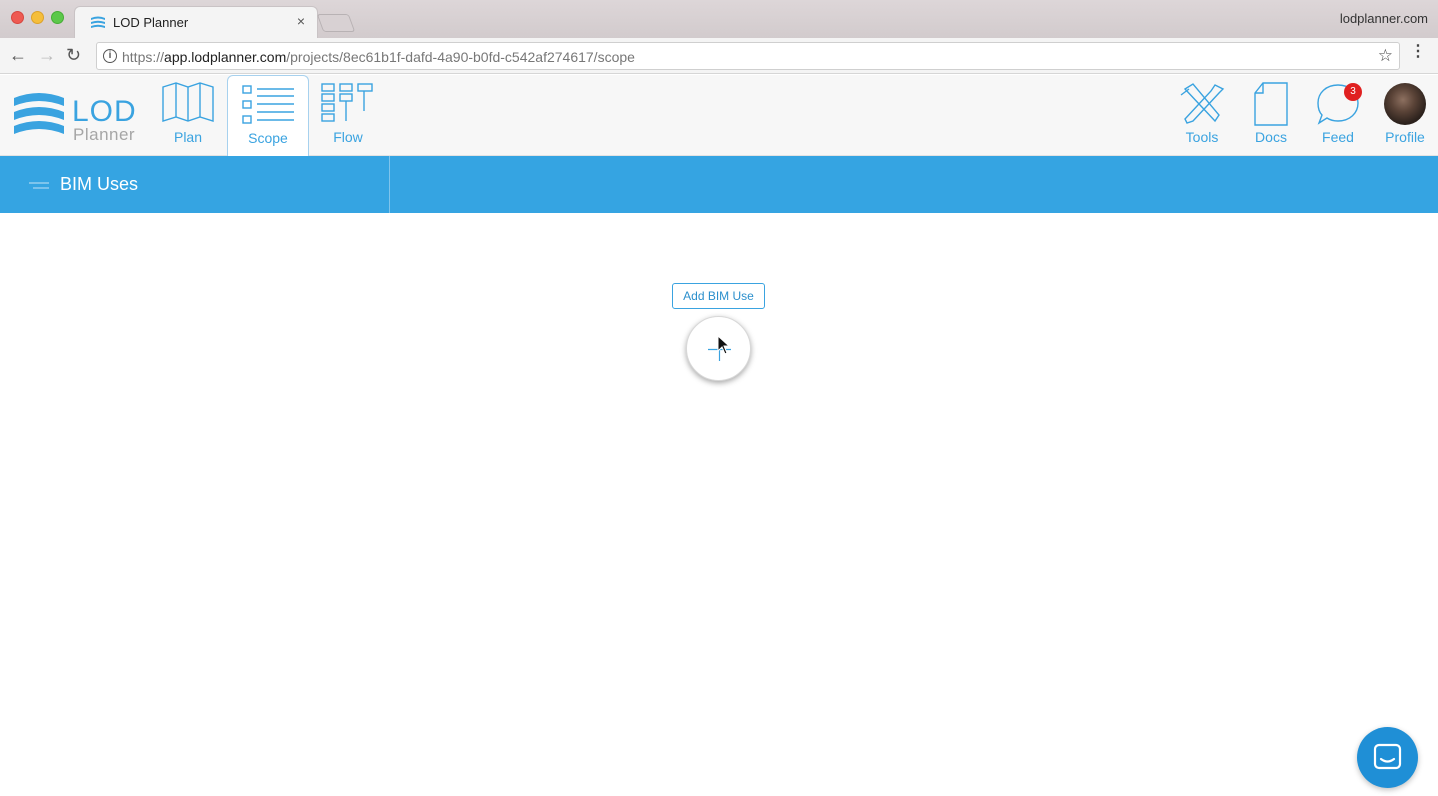 The height and width of the screenshot is (796, 1438). I want to click on section-header-bar: BIM Uses, so click(719, 184).